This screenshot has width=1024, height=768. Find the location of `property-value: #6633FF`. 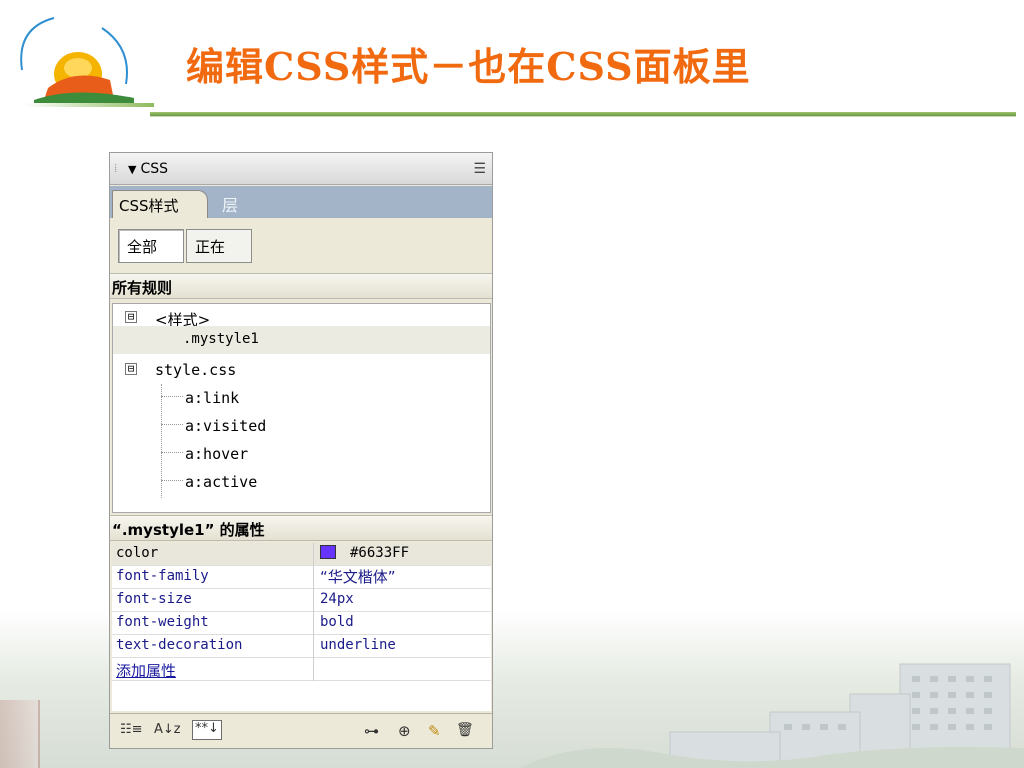

property-value: #6633FF is located at coordinates (364, 553).